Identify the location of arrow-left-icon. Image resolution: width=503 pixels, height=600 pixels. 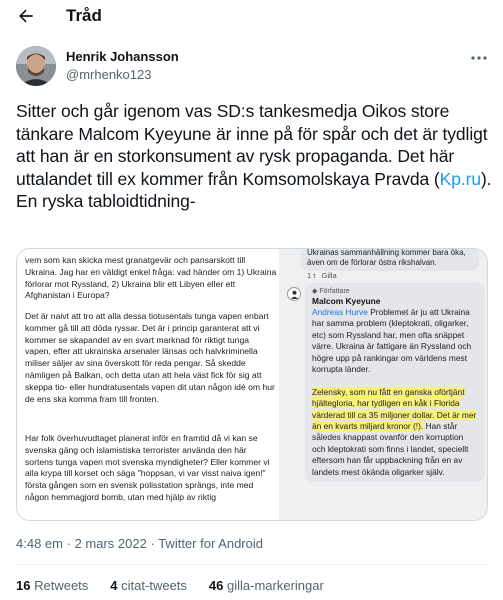
(26, 16).